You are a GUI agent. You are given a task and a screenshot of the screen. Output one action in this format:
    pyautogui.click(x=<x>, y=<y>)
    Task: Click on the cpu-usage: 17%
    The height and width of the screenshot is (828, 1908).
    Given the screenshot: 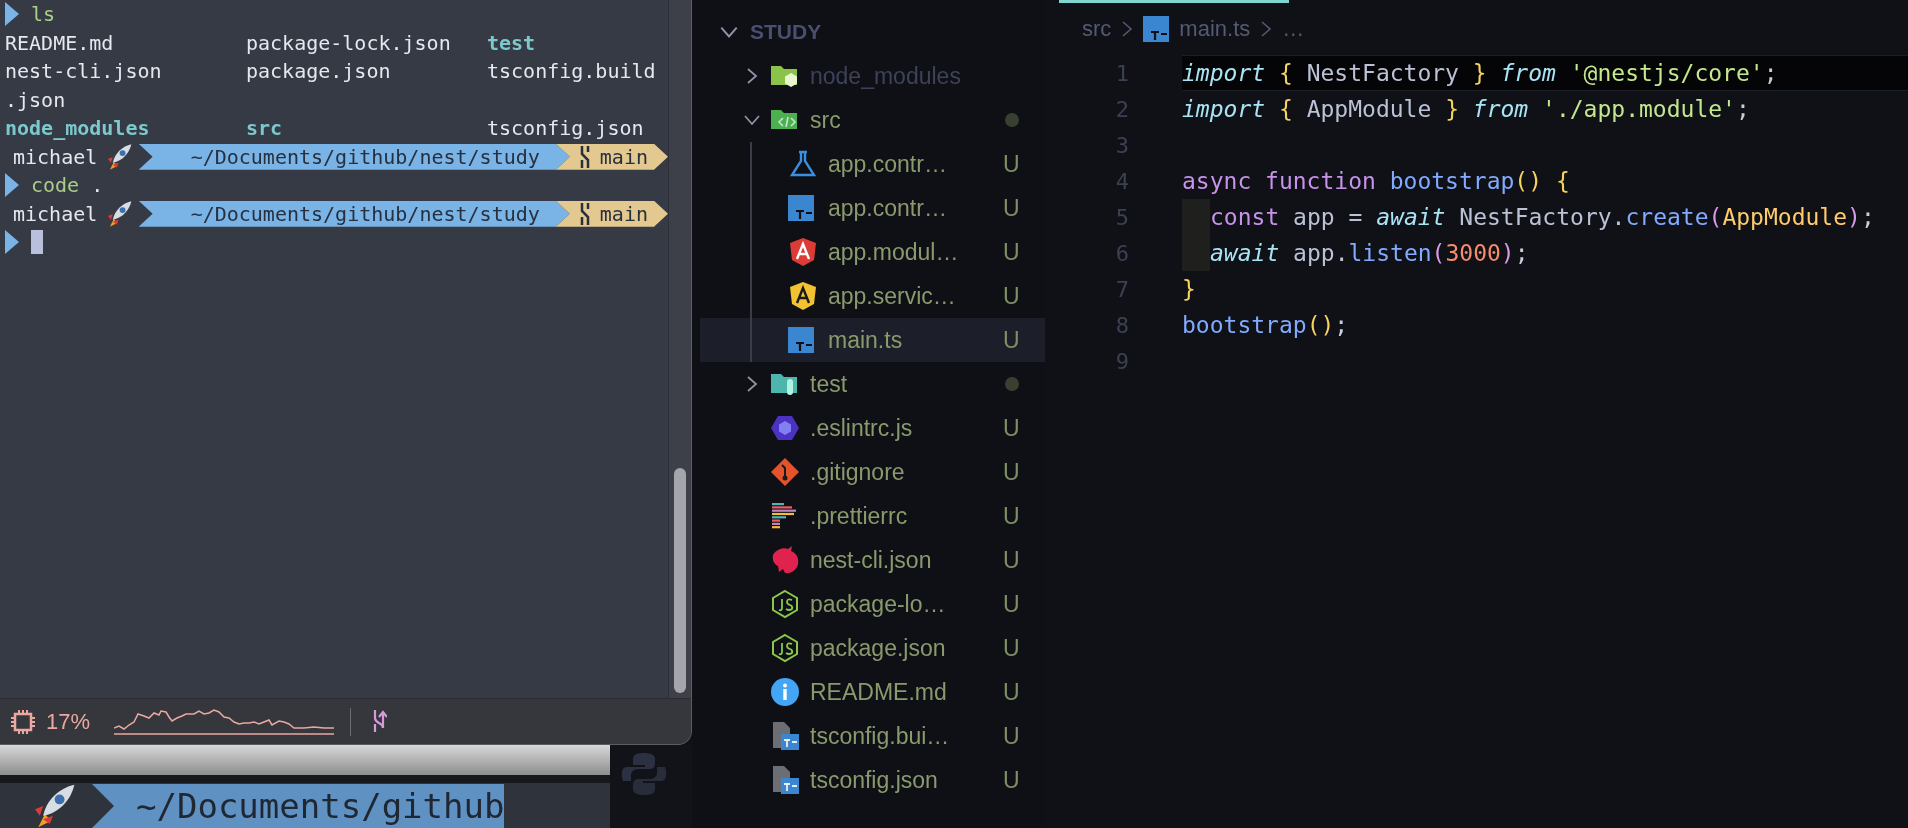 What is the action you would take?
    pyautogui.click(x=68, y=721)
    